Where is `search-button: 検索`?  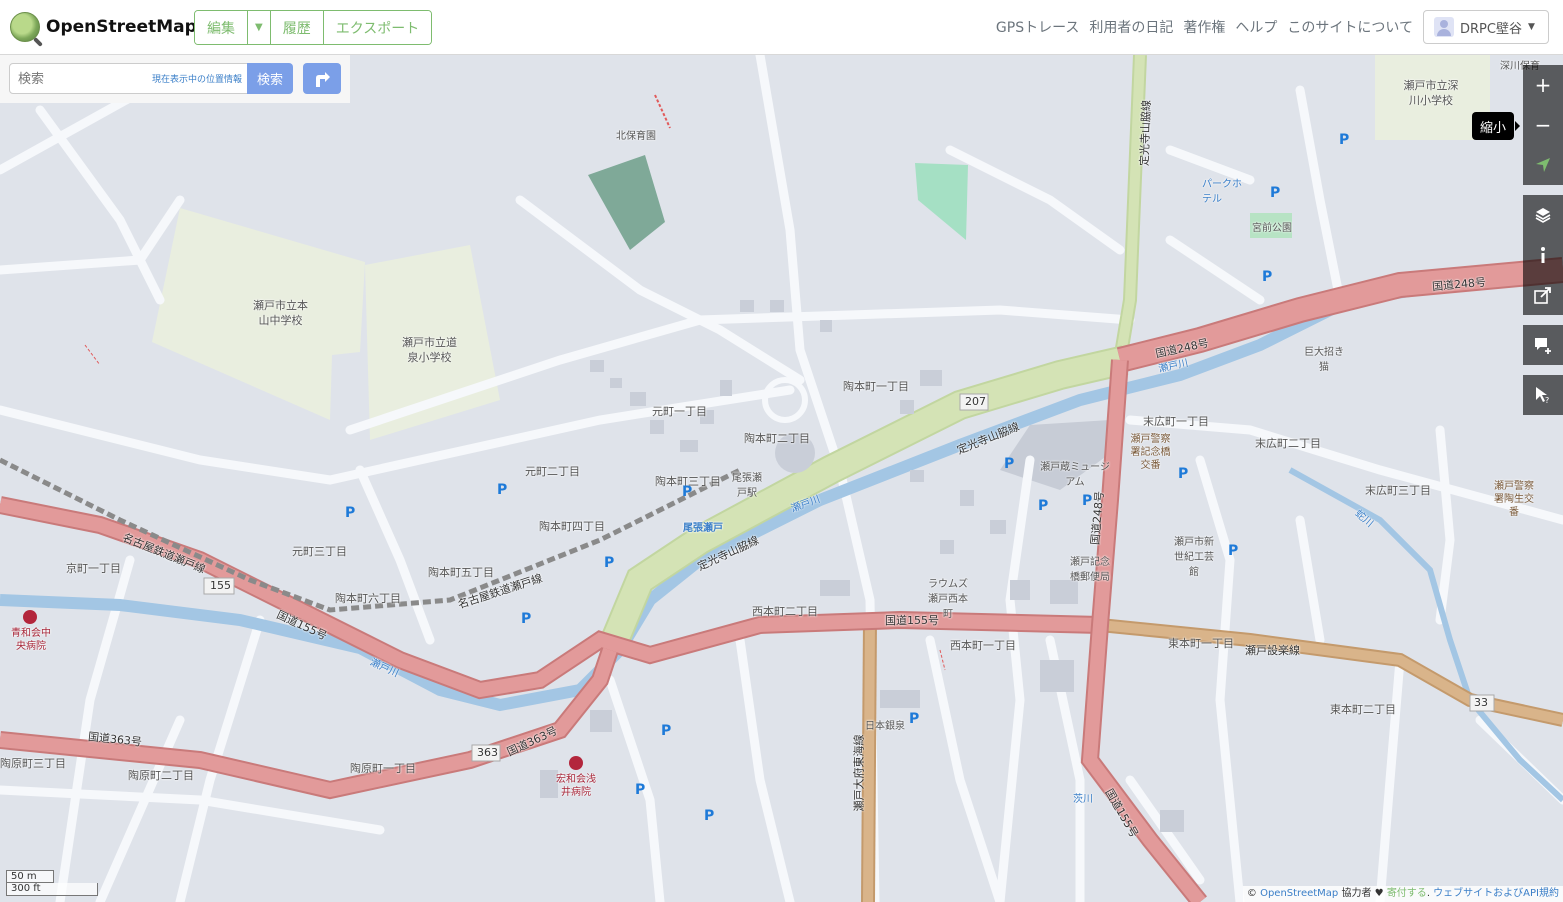
search-button: 検索 is located at coordinates (270, 78).